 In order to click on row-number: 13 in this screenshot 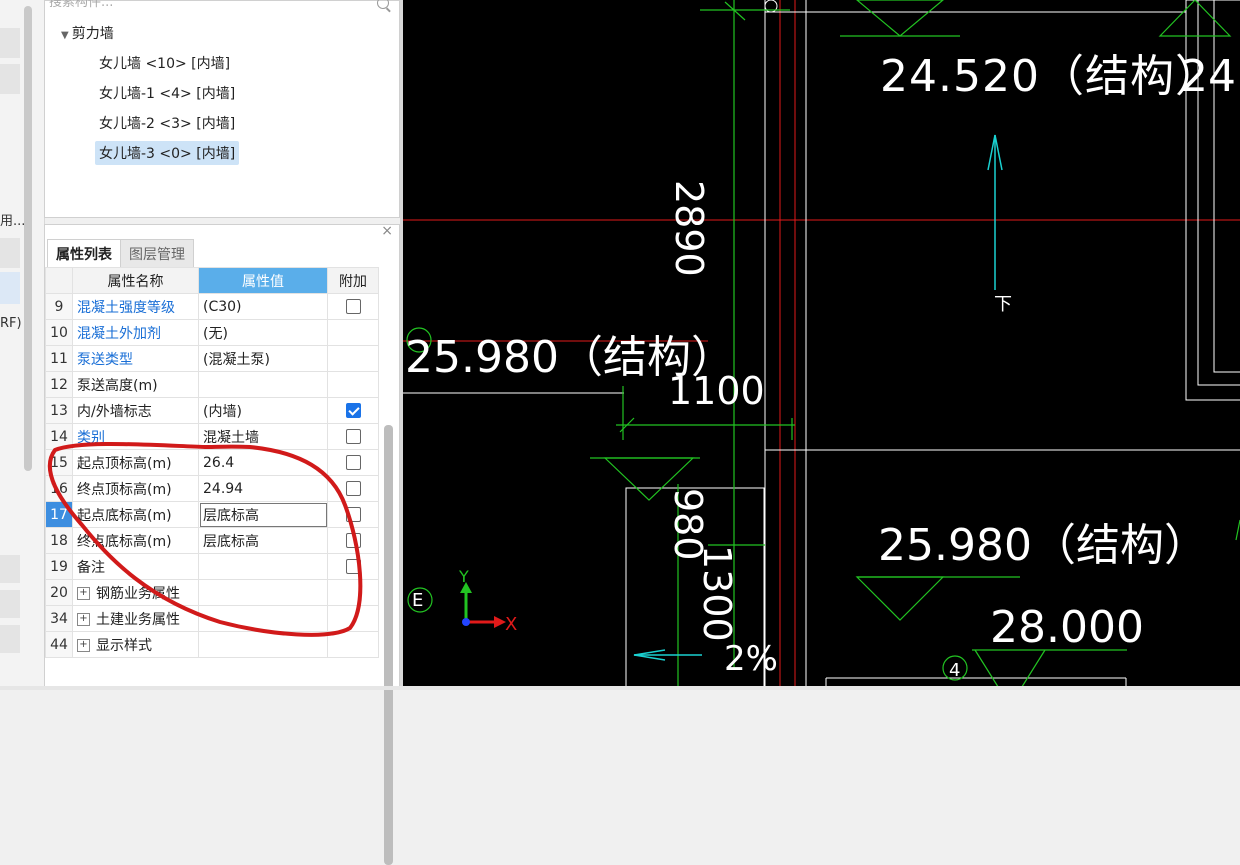, I will do `click(59, 410)`.